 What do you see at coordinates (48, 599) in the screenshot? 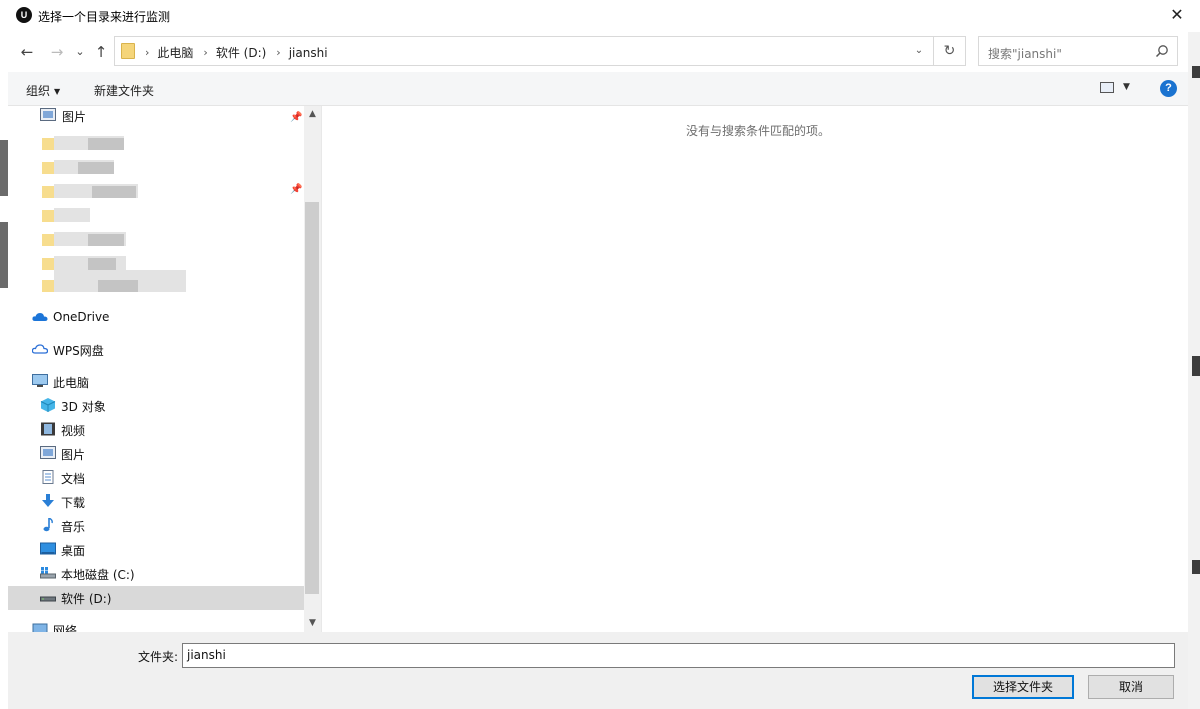
I see `drive-d-icon` at bounding box center [48, 599].